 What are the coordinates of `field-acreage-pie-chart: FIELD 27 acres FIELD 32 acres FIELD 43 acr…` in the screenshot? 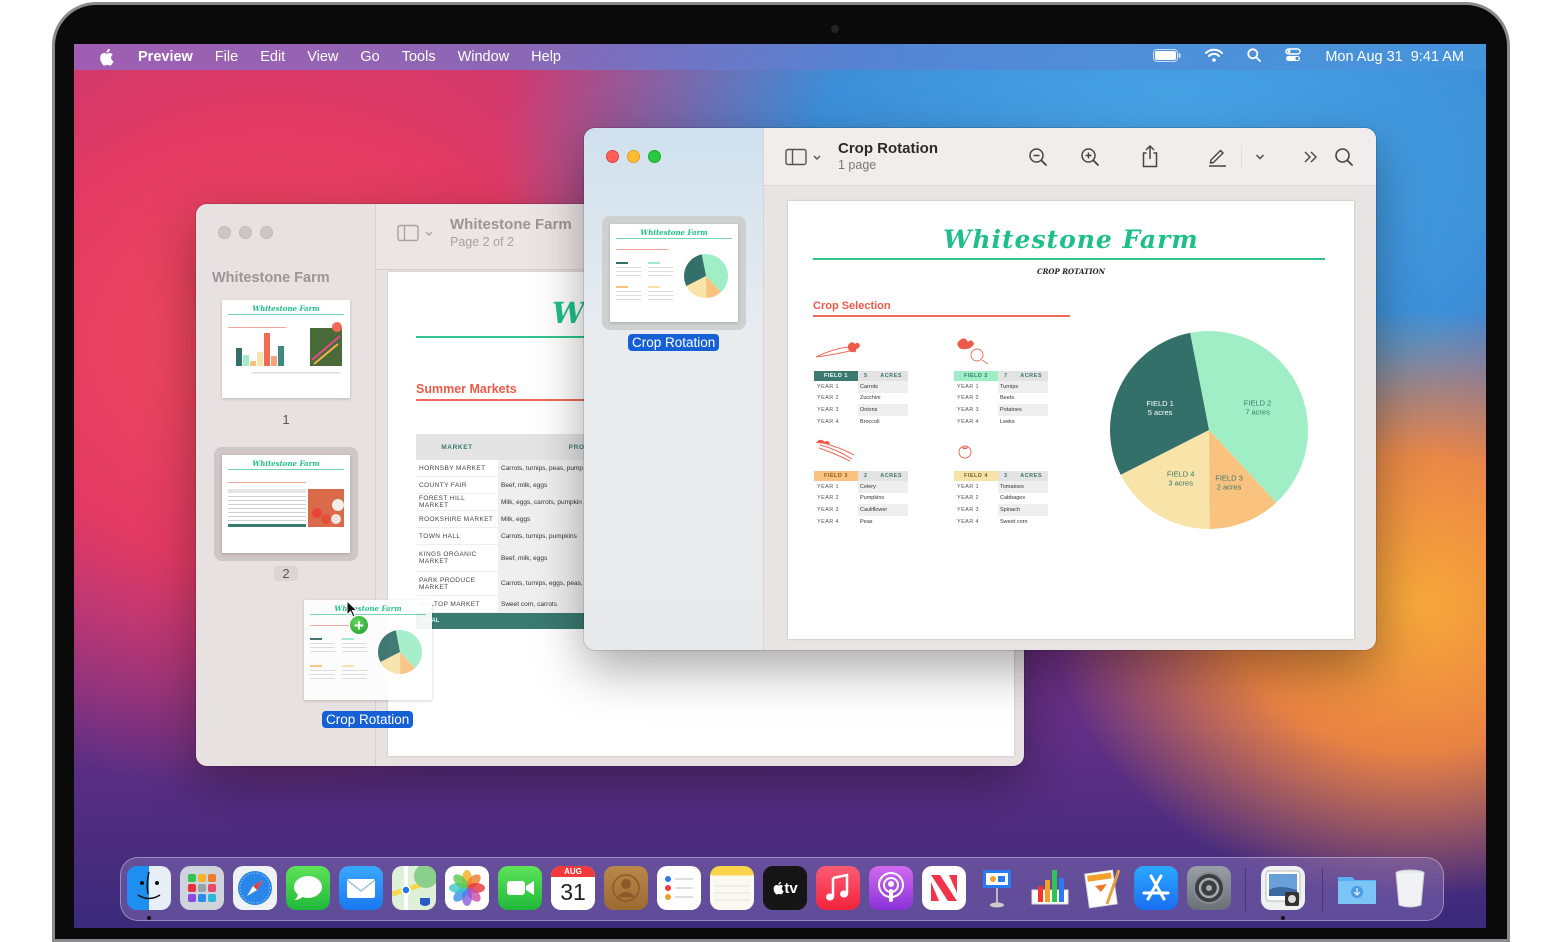 It's located at (1209, 430).